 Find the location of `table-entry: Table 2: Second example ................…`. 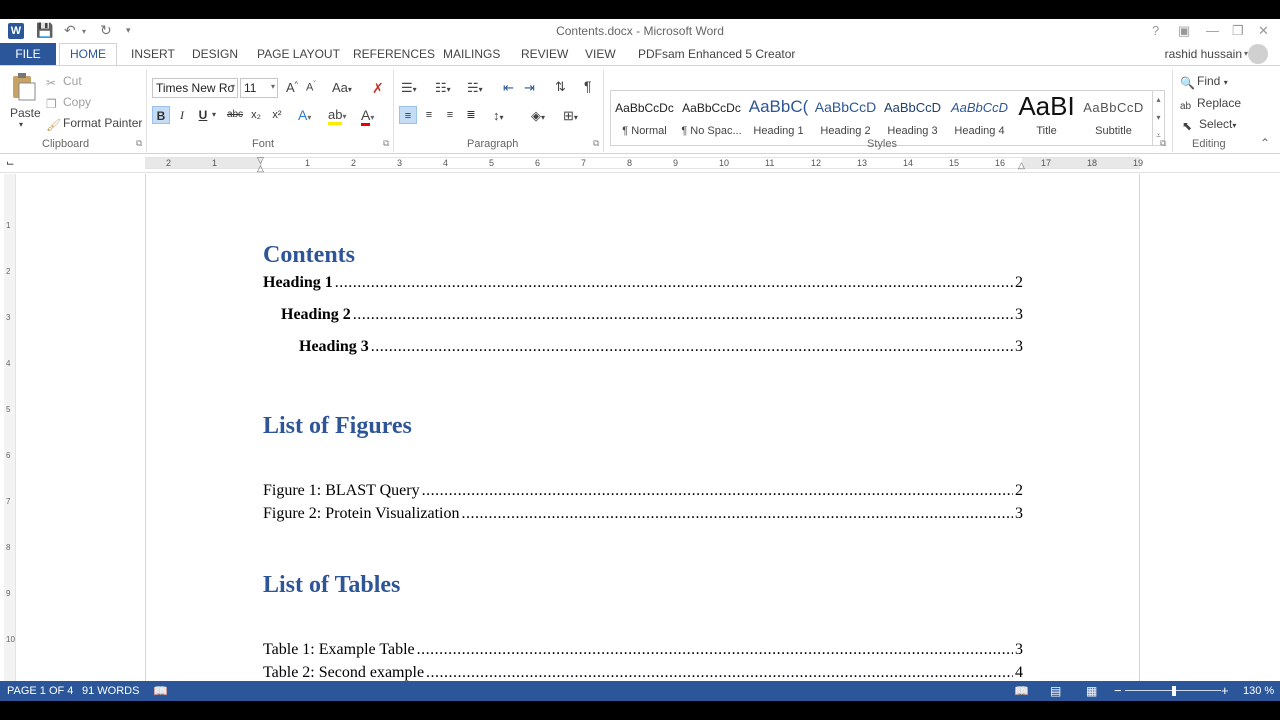

table-entry: Table 2: Second example ................… is located at coordinates (643, 672).